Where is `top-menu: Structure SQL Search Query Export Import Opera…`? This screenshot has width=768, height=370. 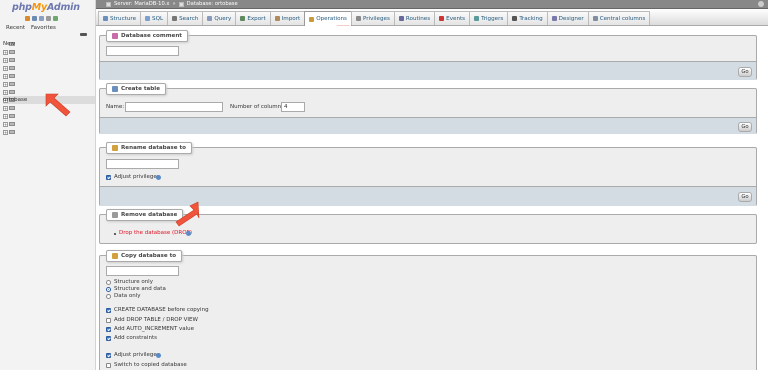 top-menu: Structure SQL Search Query Export Import Opera… is located at coordinates (432, 17).